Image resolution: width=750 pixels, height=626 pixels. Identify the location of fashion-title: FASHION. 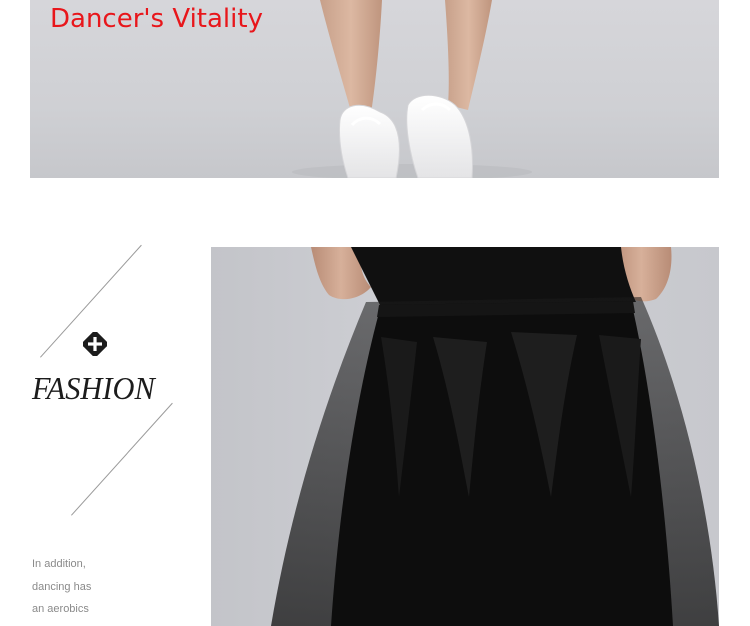
(93, 388).